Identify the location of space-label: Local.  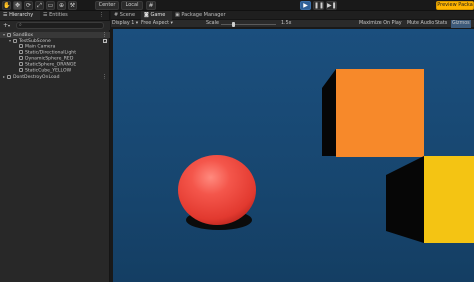
(132, 5).